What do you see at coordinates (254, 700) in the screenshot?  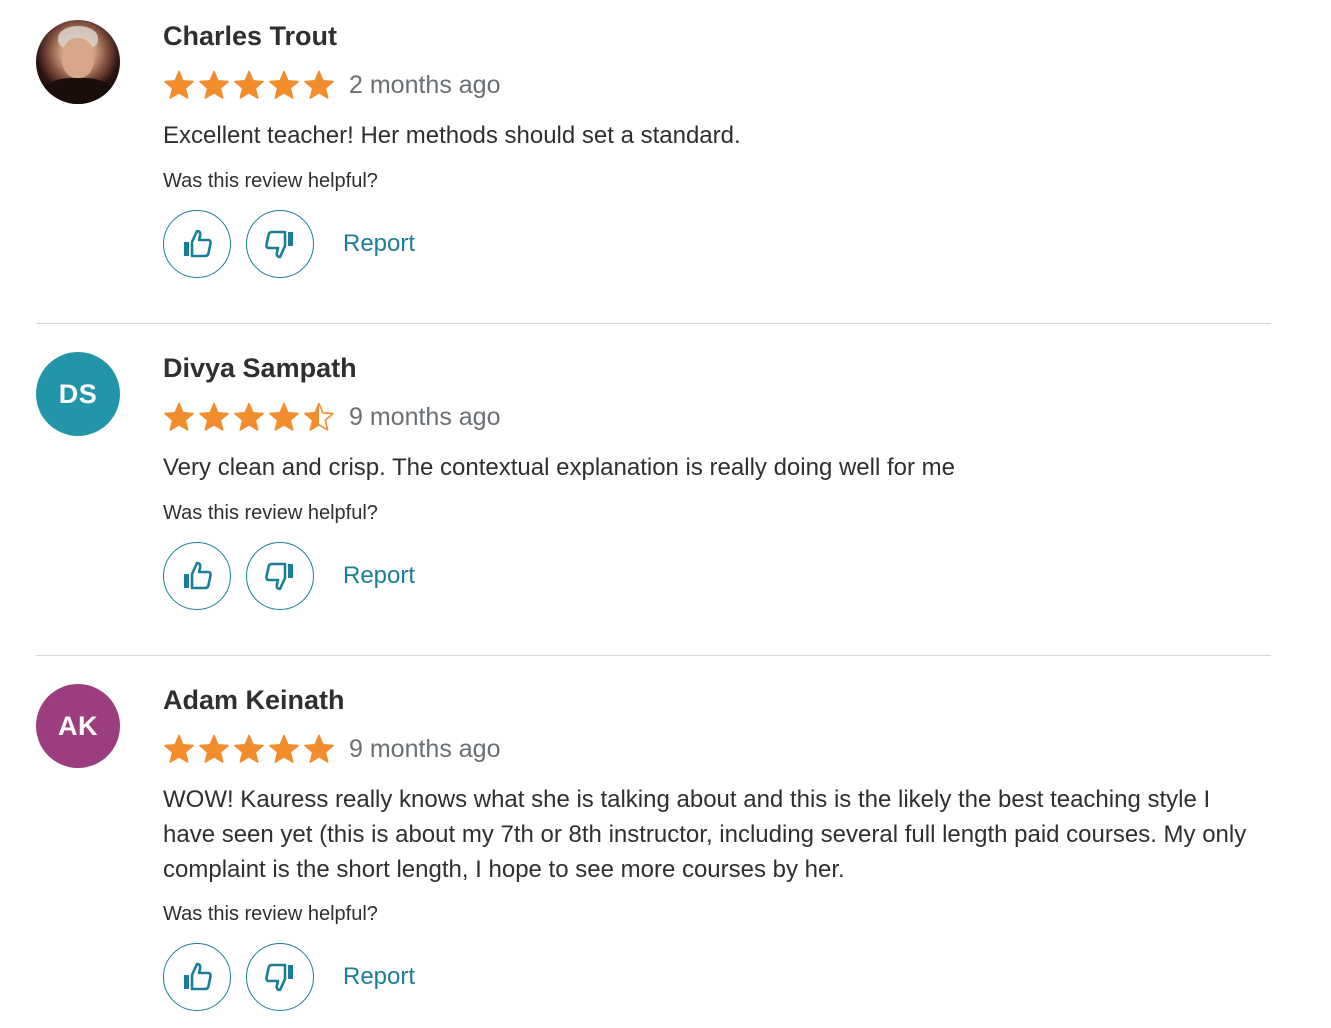 I see `reviewer-name: Adam Keinath` at bounding box center [254, 700].